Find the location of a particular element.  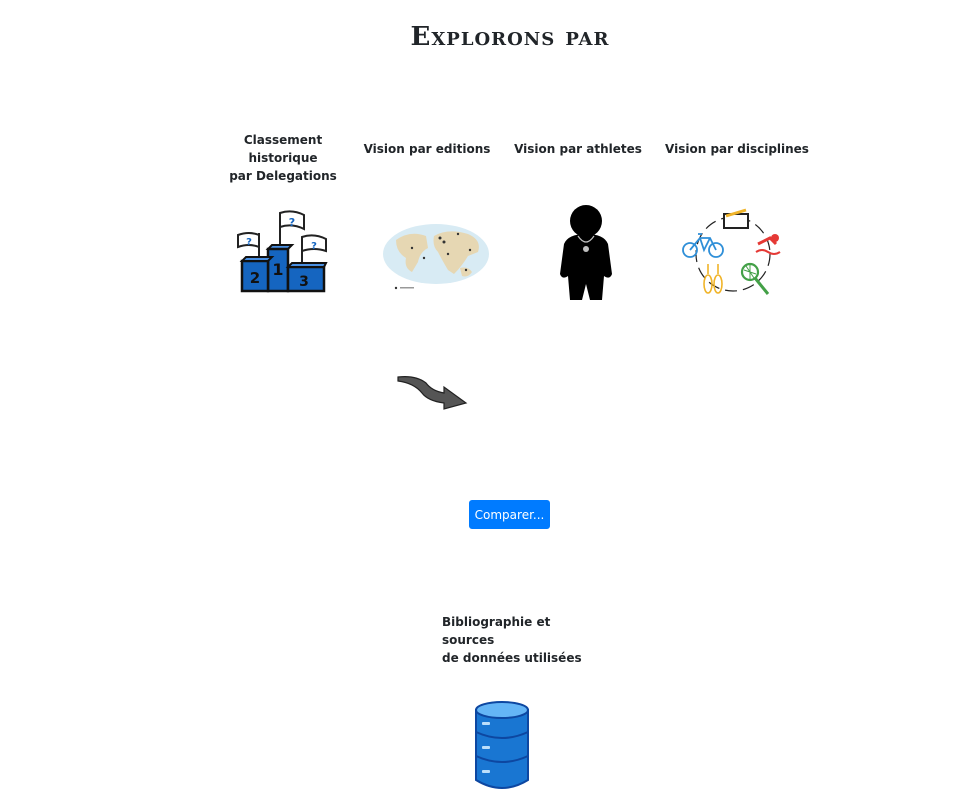

database-link is located at coordinates (502, 746).